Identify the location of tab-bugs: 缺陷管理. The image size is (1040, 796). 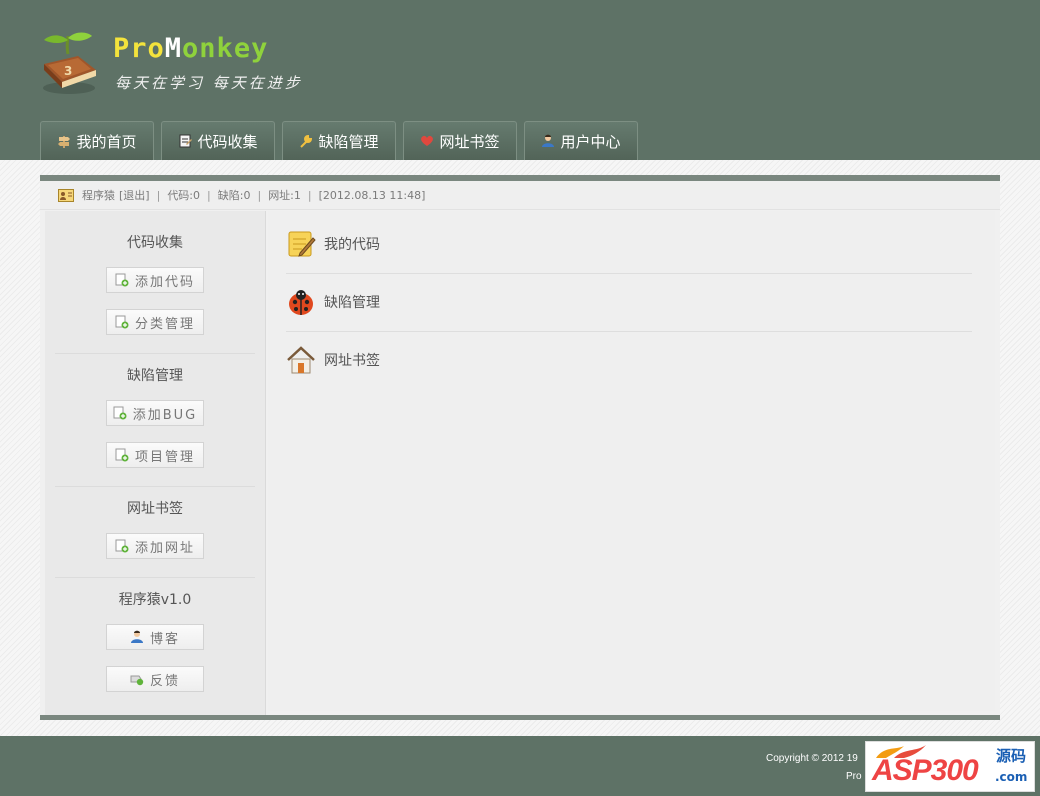
(339, 140).